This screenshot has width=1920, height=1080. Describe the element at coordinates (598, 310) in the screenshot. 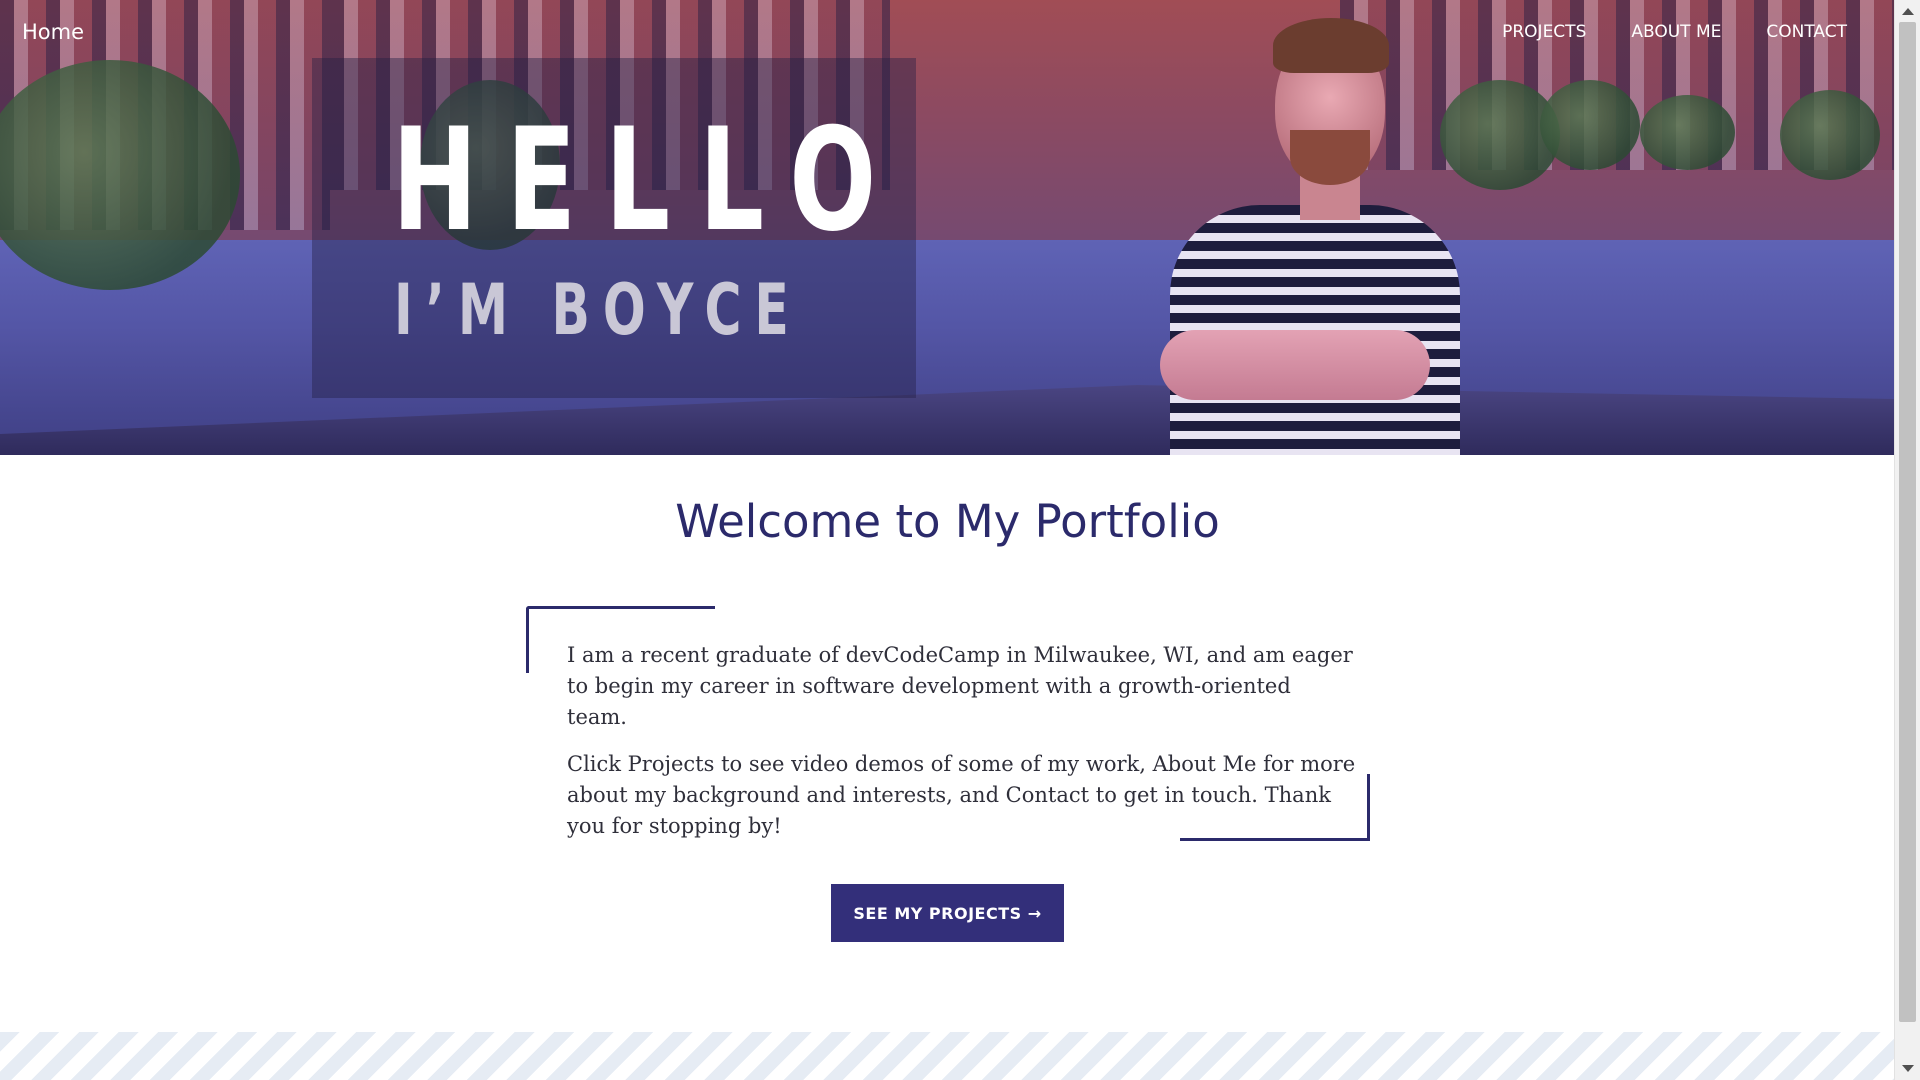

I see `hero-subheadline: I’M BOYCE` at that location.